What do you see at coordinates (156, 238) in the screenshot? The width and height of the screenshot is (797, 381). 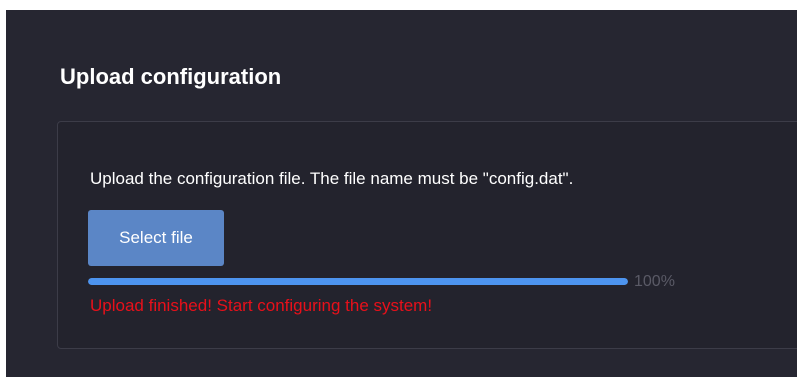 I see `select-file-button: Select file` at bounding box center [156, 238].